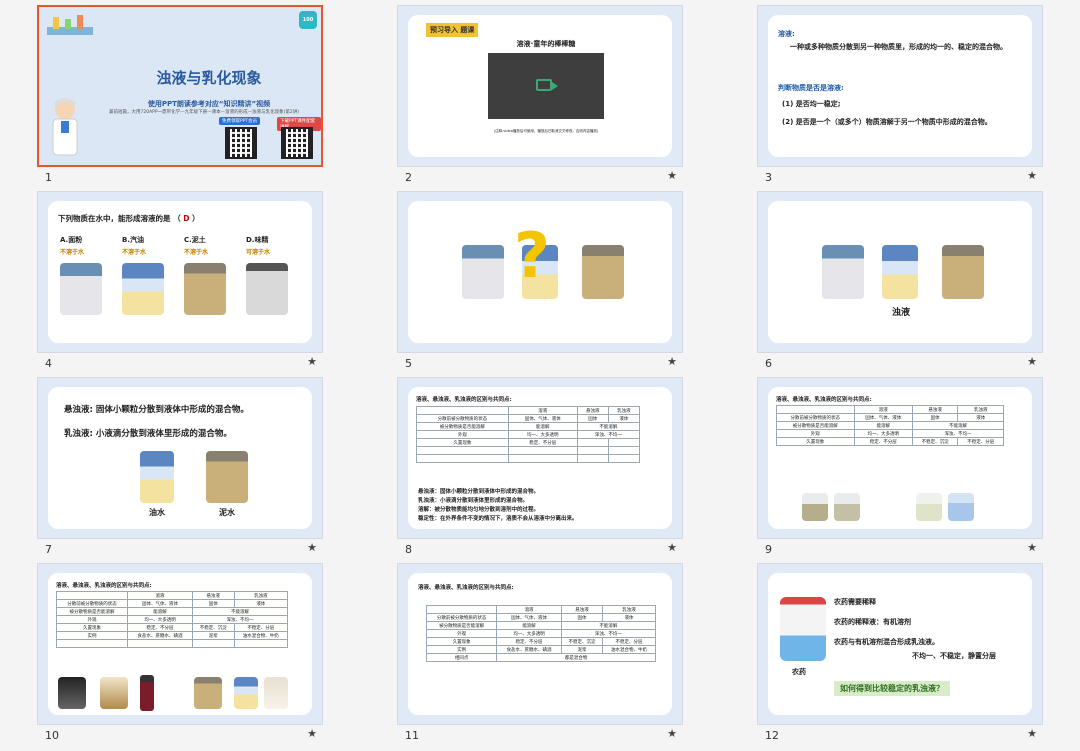  Describe the element at coordinates (276, 693) in the screenshot. I see `milk-image` at that location.